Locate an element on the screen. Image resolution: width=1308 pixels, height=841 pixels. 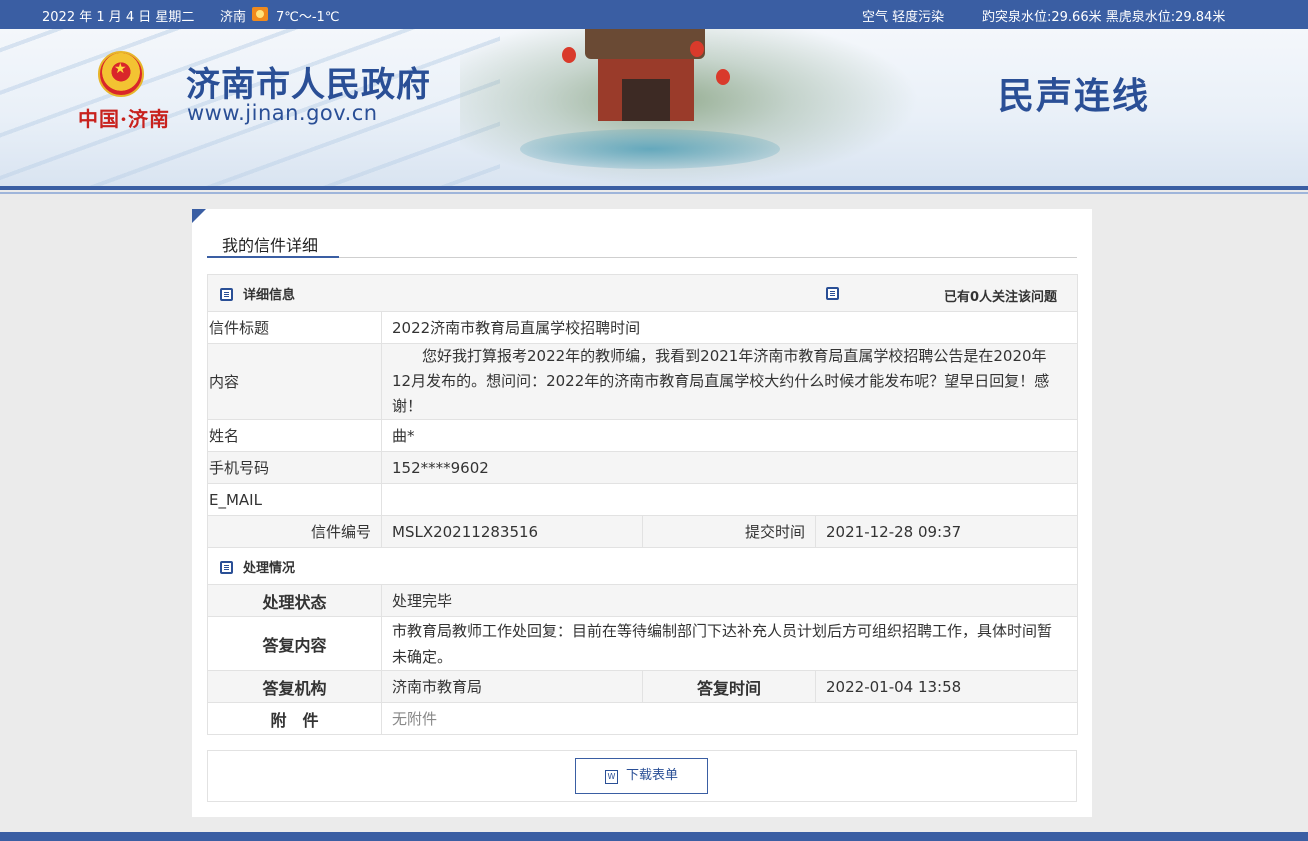
letter-no-value: MSLX20211283516 is located at coordinates (512, 531).